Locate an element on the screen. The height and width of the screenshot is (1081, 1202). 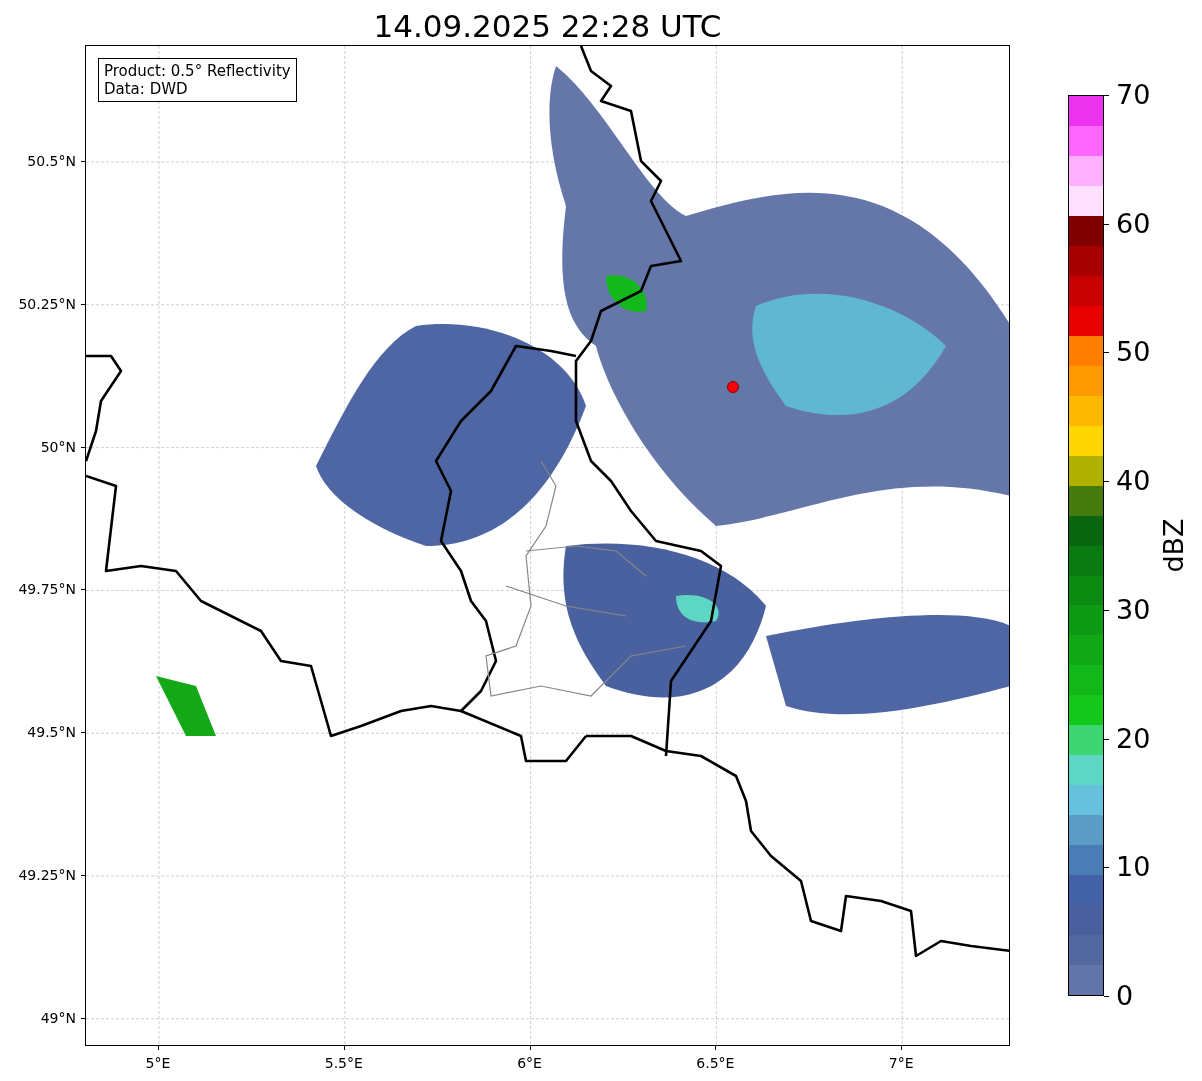
colorbar-tick-label: 30 is located at coordinates (1133, 609).